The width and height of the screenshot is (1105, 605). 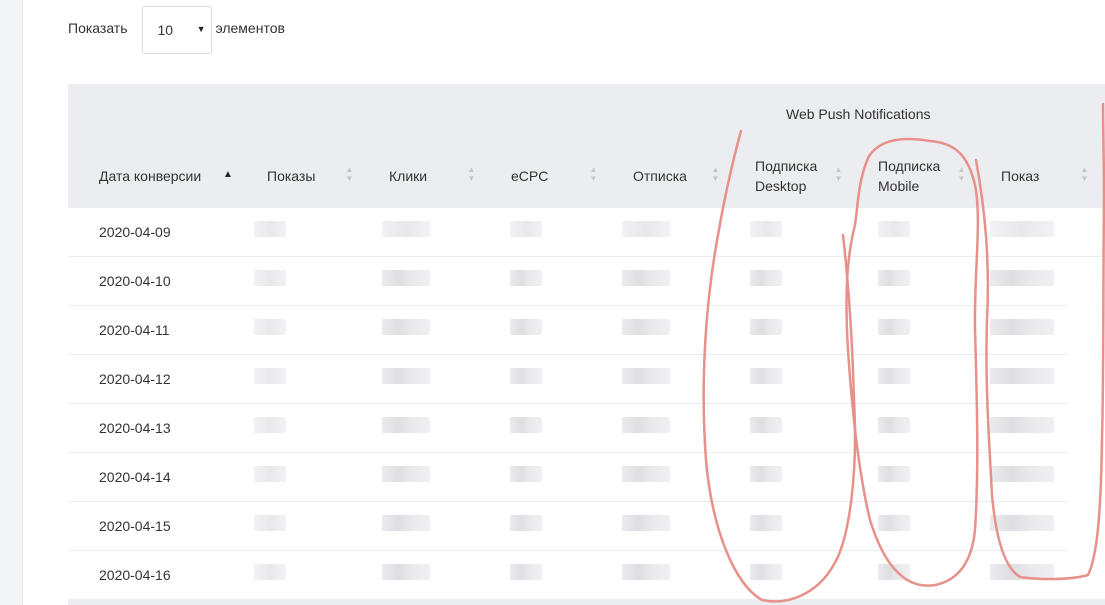 I want to click on annotation-circle-desktop, so click(x=779, y=366).